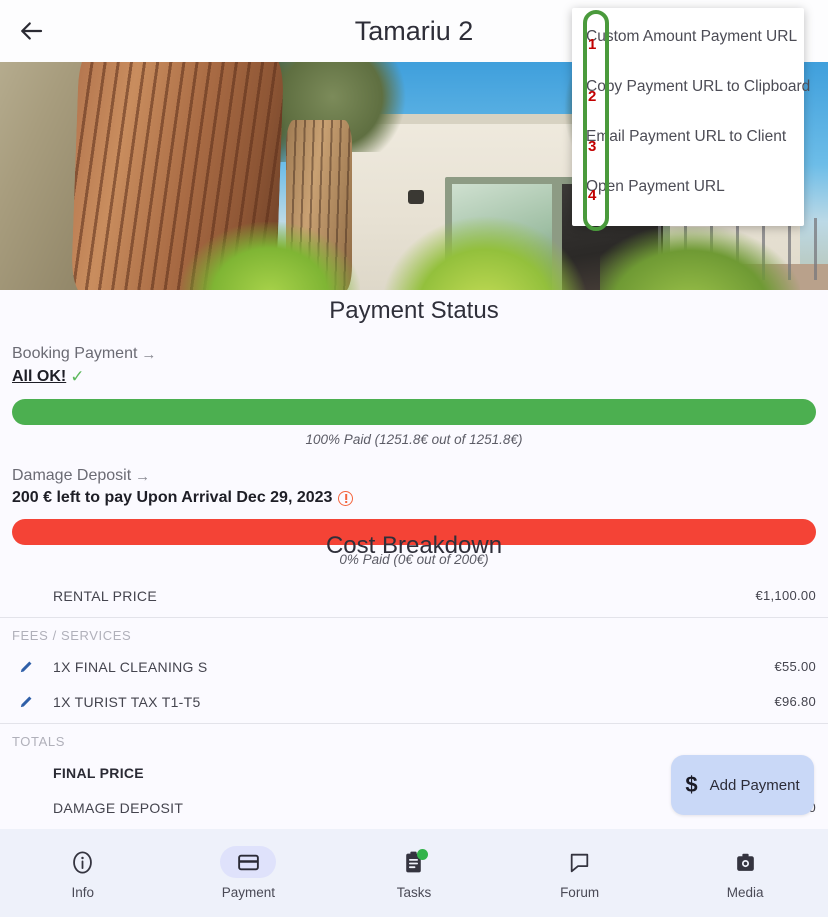 This screenshot has height=917, width=828. I want to click on nav-label-forum: Forum, so click(580, 892).